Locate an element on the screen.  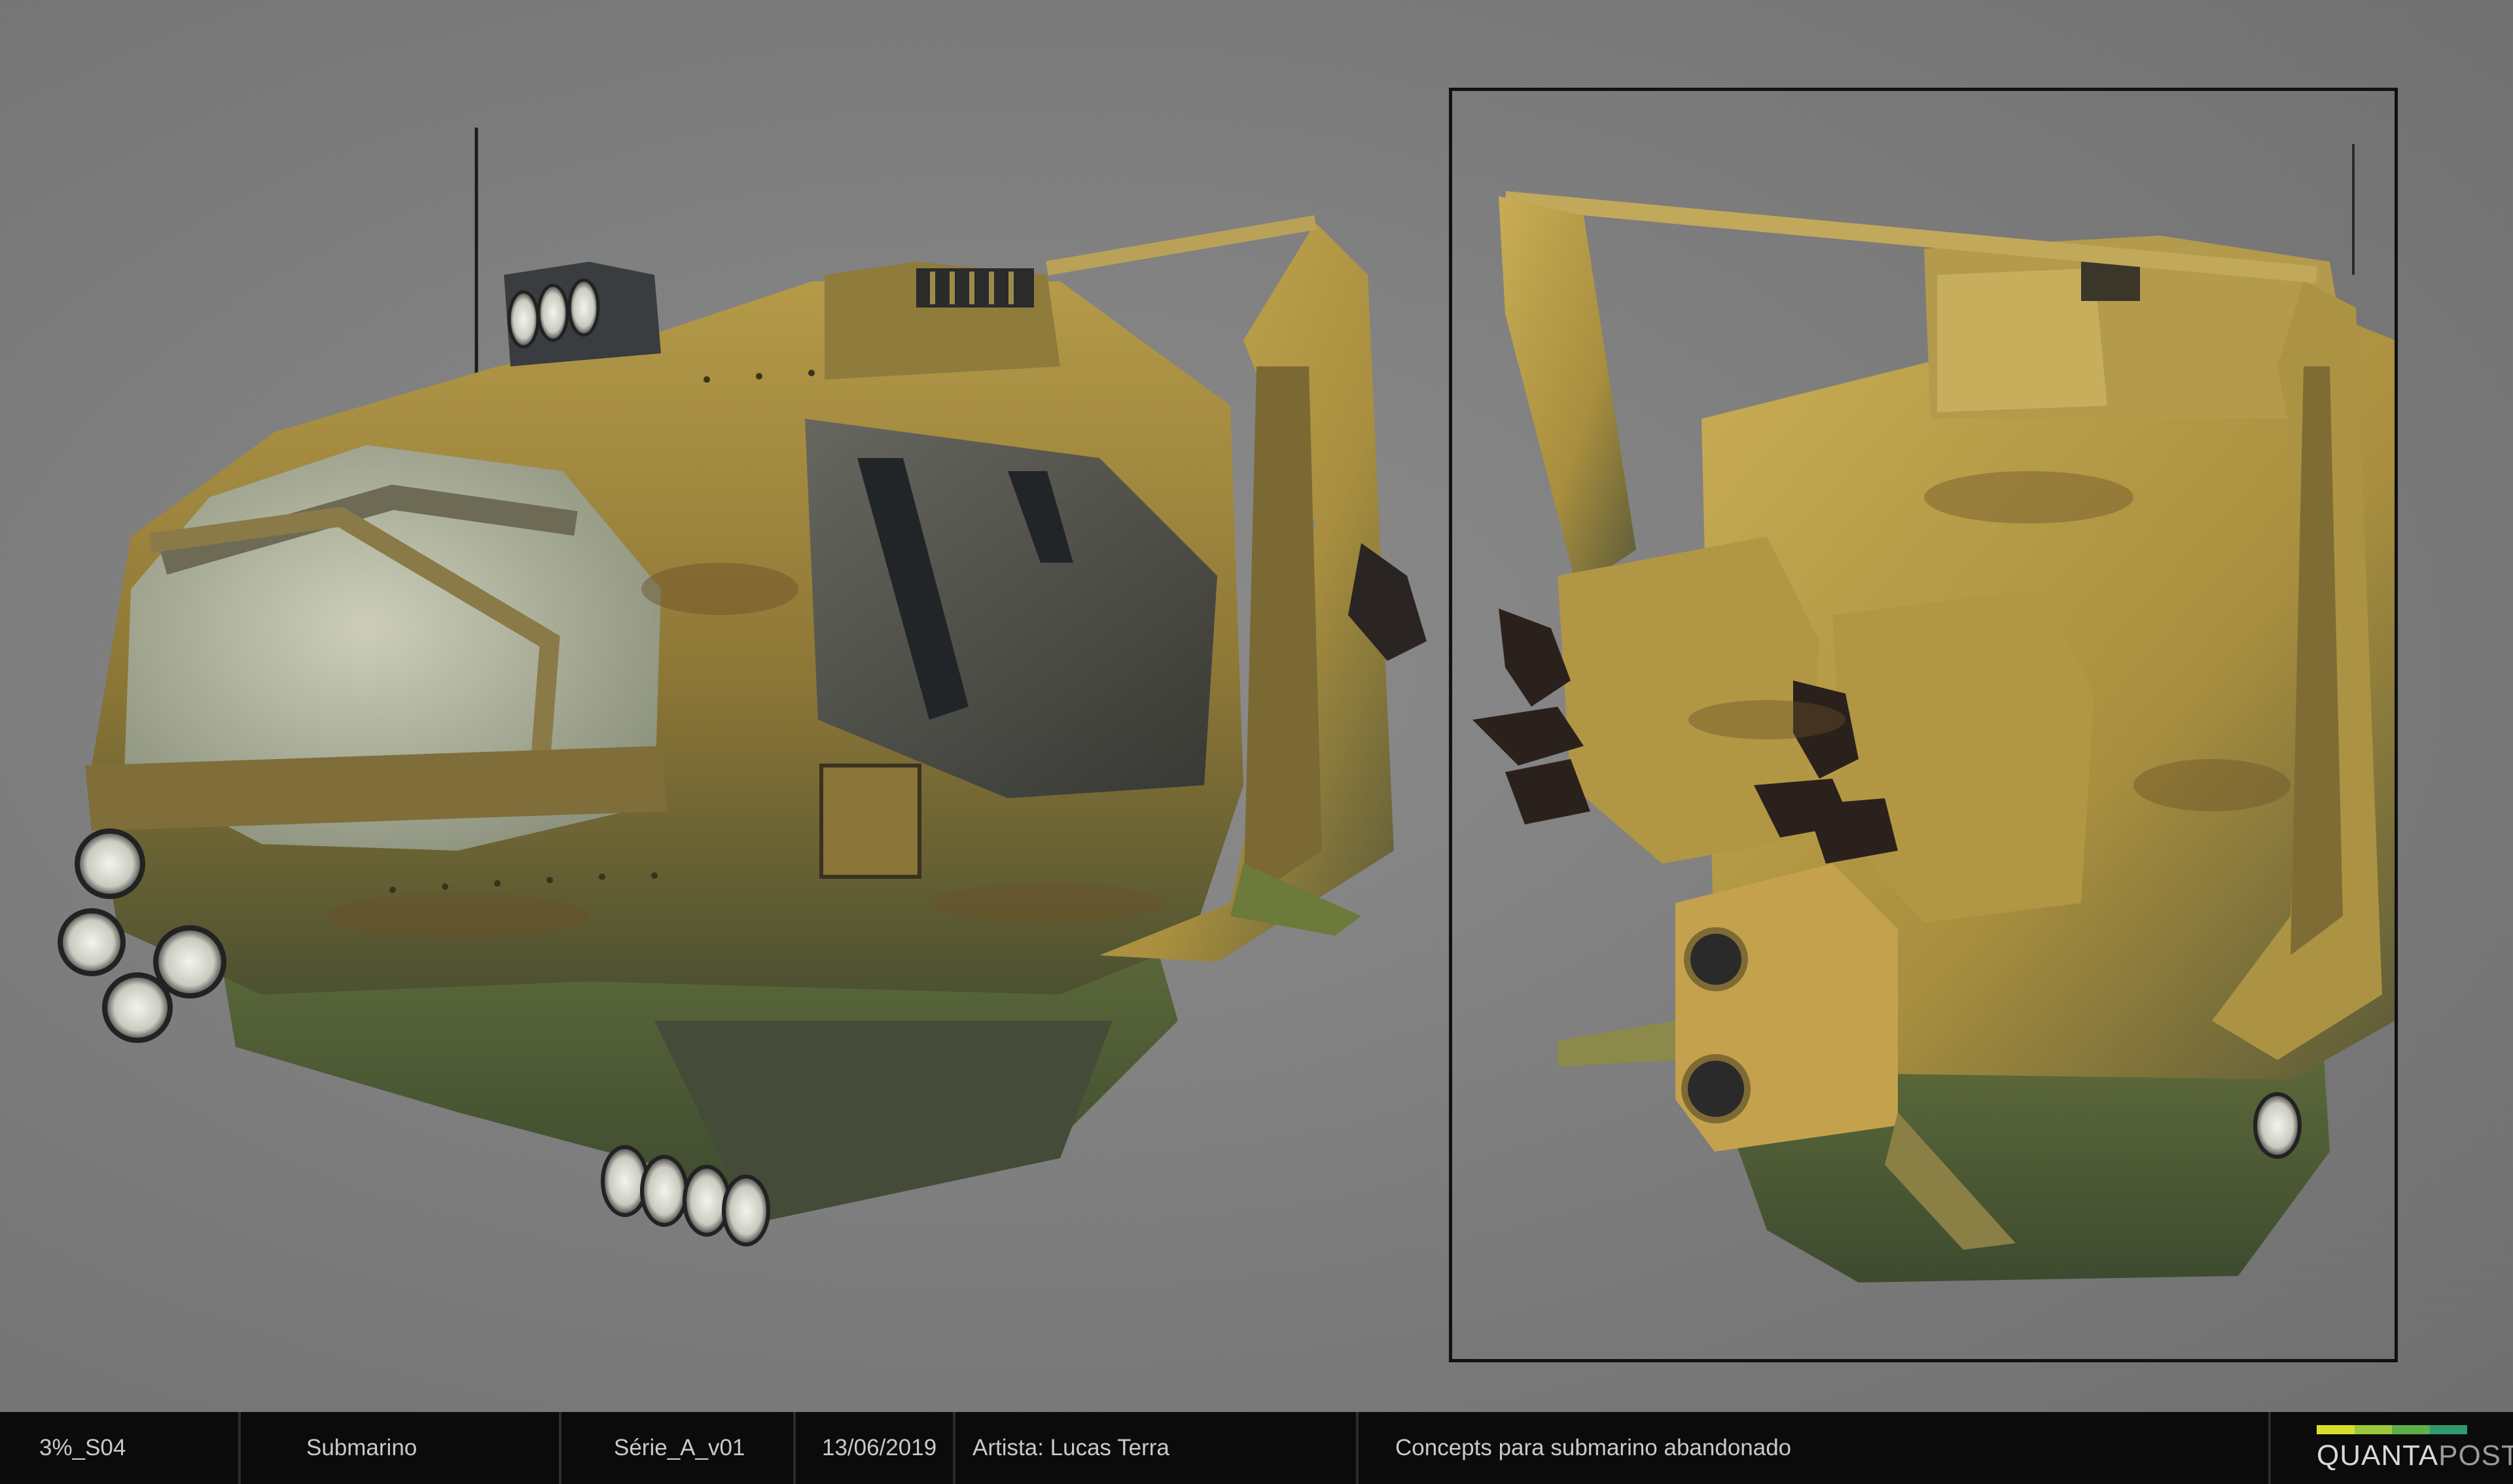
project-code: 3%_S04 is located at coordinates (120, 1448).